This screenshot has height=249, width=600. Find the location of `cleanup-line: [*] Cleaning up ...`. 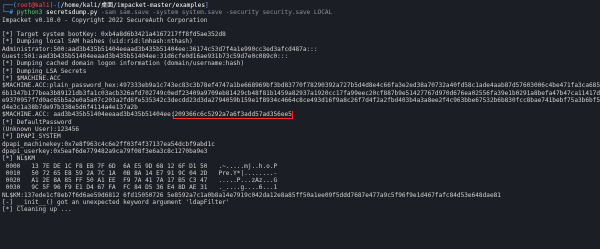

cleanup-line: [*] Cleaning up ... is located at coordinates (37, 210).